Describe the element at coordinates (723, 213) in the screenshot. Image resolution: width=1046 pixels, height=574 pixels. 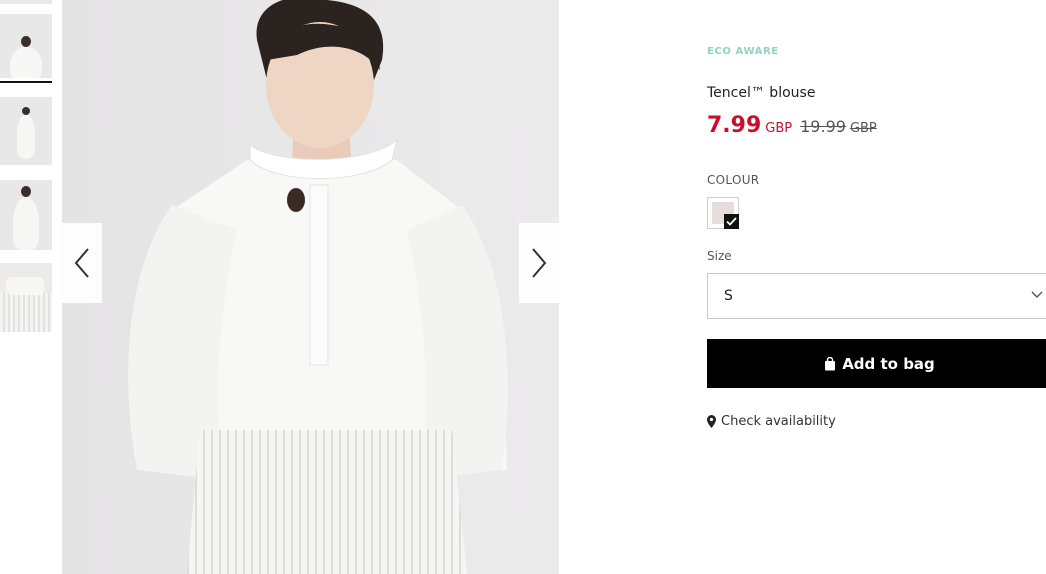
I see `colour-swatch-selected` at that location.